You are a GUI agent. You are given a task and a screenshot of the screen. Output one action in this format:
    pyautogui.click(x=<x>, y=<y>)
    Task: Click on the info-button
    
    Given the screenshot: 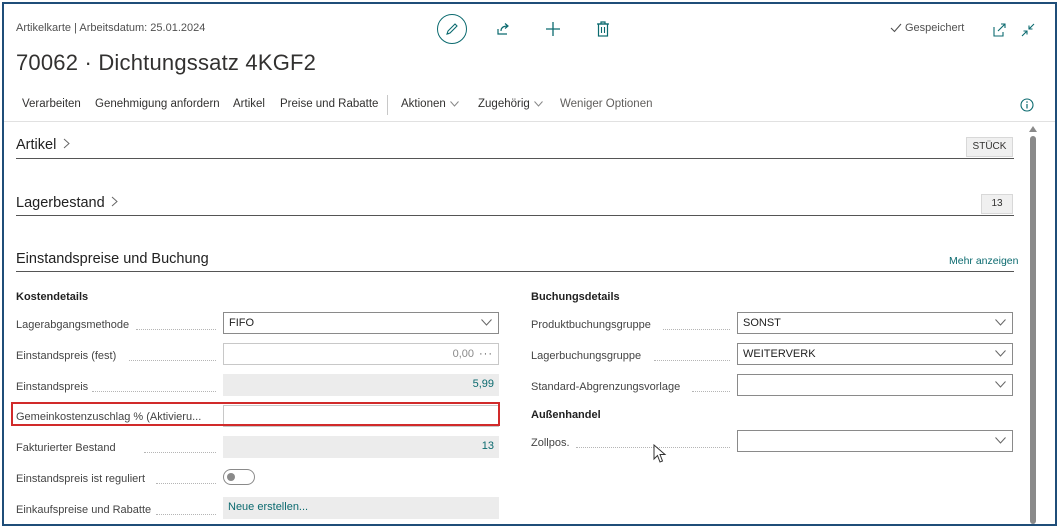 What is the action you would take?
    pyautogui.click(x=1027, y=107)
    